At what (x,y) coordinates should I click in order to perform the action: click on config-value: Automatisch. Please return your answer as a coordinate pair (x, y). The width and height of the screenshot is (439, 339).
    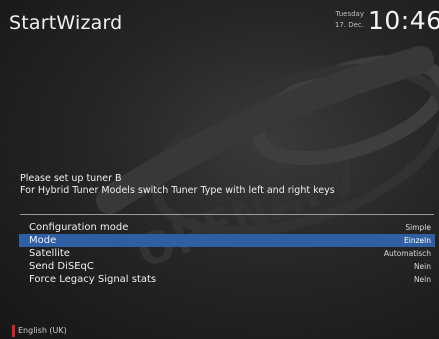
    Looking at the image, I should click on (407, 253).